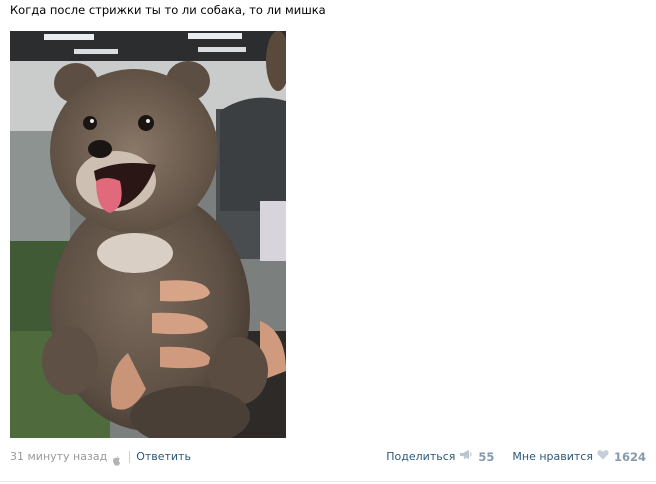 The height and width of the screenshot is (484, 656). Describe the element at coordinates (116, 459) in the screenshot. I see `apple-icon` at that location.